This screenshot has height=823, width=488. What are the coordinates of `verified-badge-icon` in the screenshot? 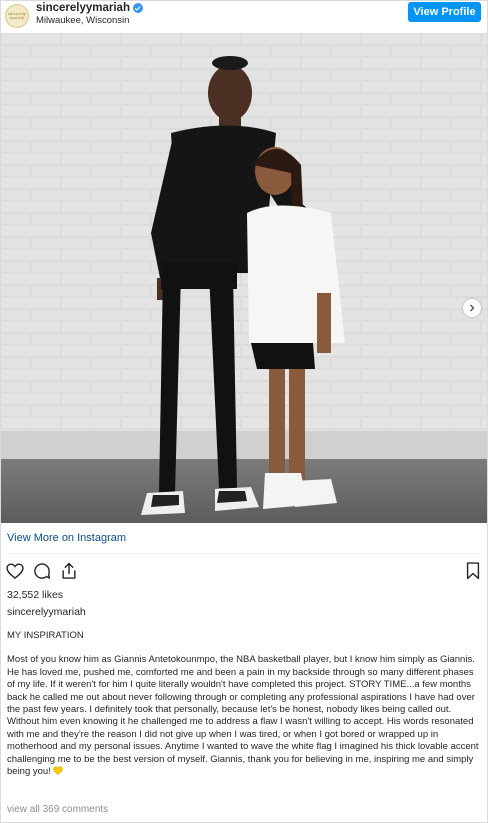 It's located at (137, 8).